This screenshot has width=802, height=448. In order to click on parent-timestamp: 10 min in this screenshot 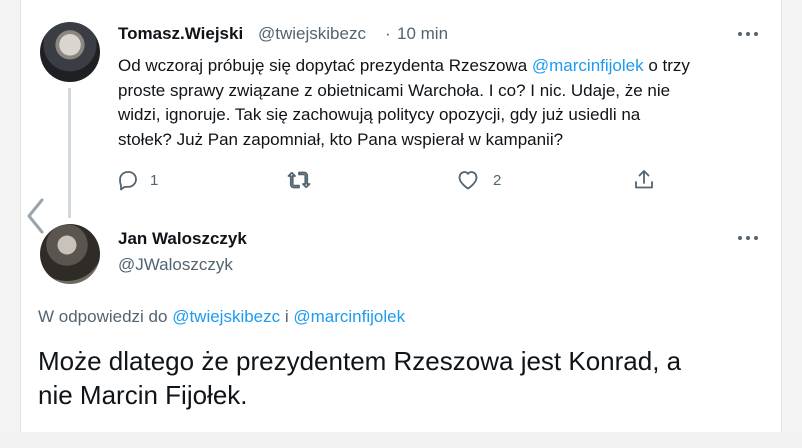, I will do `click(422, 34)`.